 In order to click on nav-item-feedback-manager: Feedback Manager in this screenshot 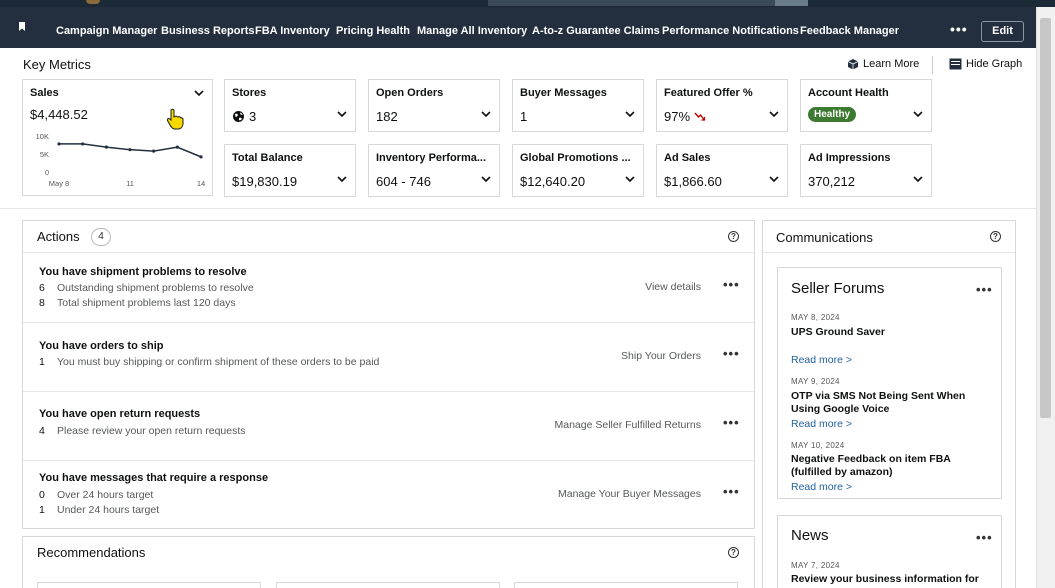, I will do `click(849, 31)`.